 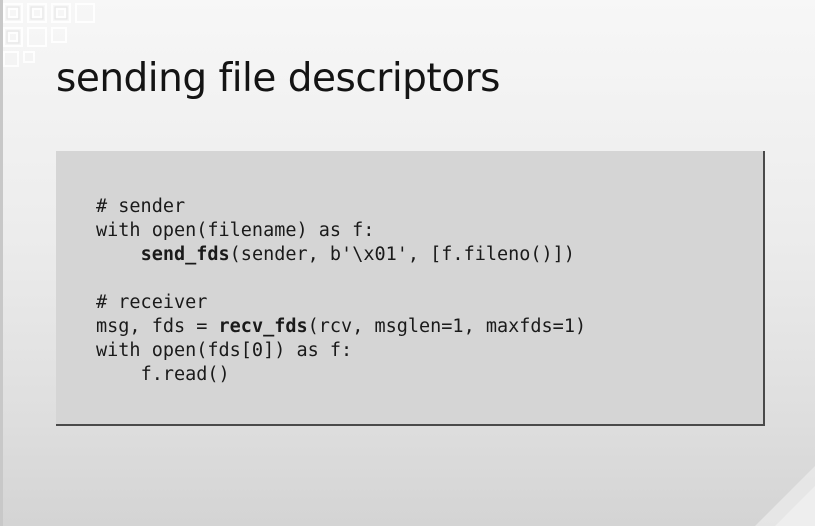 What do you see at coordinates (785, 496) in the screenshot?
I see `corner-diagonal-decoration` at bounding box center [785, 496].